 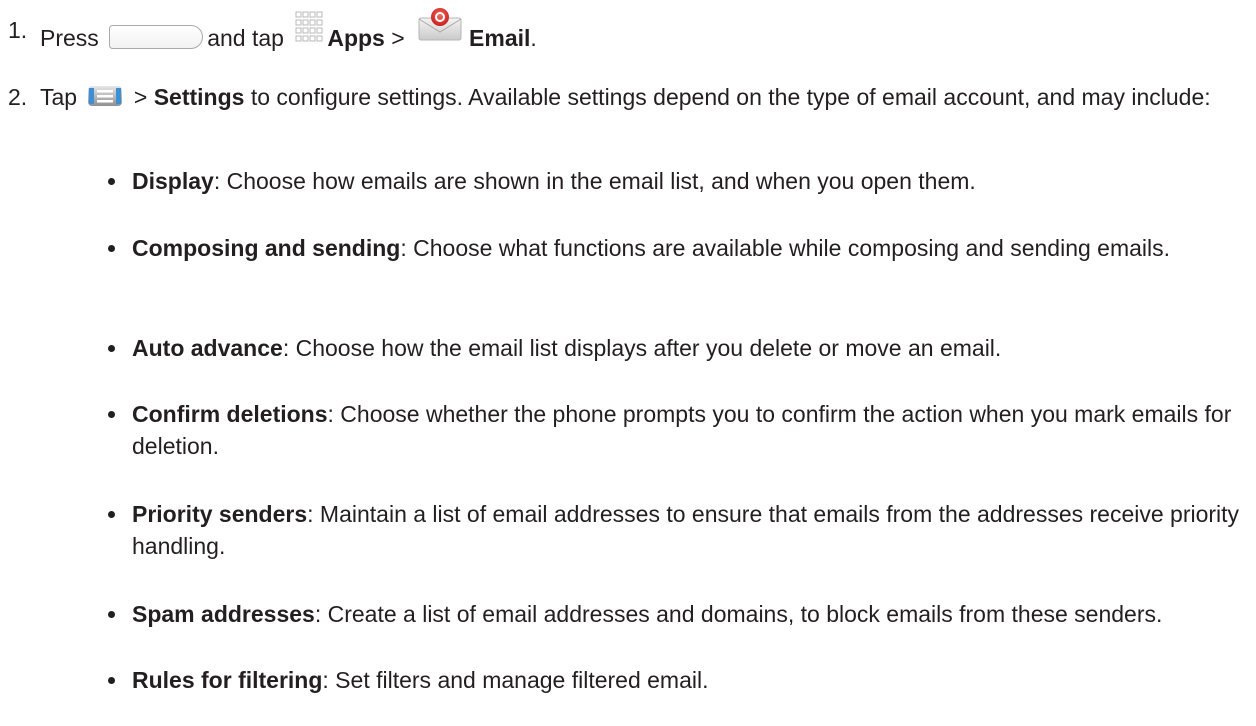 I want to click on list-item-term: Composing and sending, so click(x=266, y=248).